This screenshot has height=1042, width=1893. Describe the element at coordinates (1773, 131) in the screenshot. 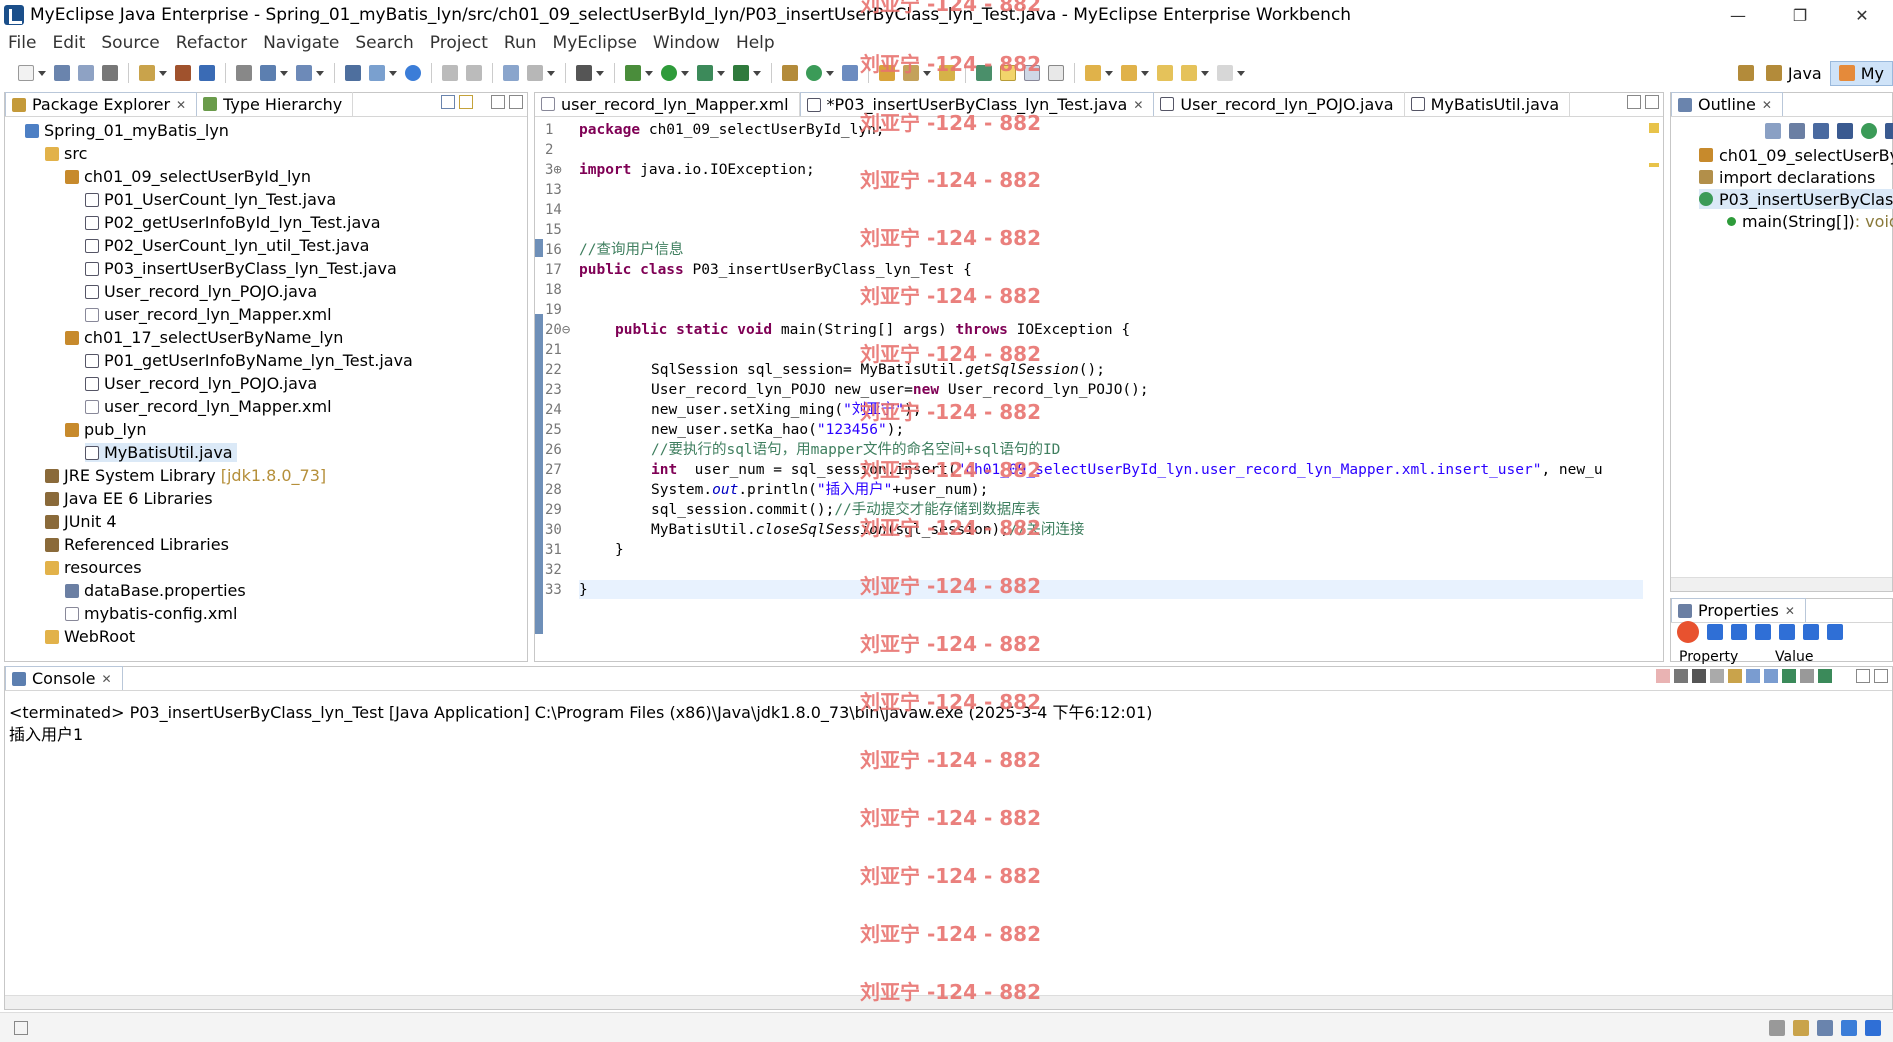

I see `collapse-all-icon` at that location.